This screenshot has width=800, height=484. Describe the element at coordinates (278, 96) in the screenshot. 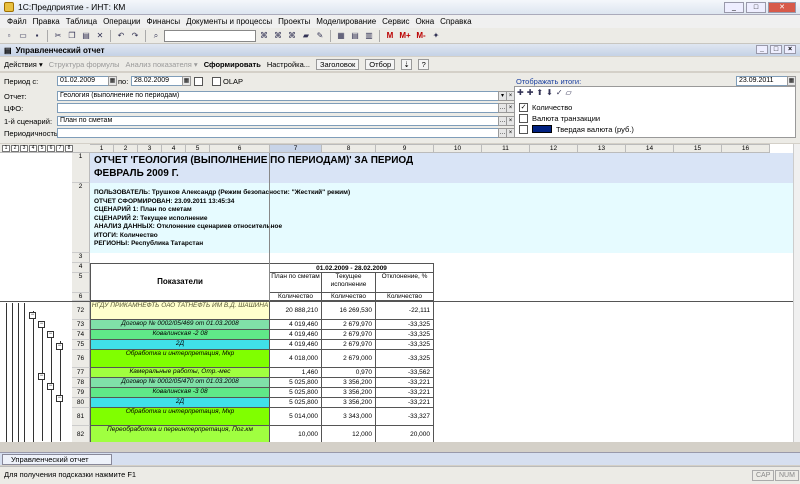

I see `report-select: Геология (выполнение по периодам)` at that location.